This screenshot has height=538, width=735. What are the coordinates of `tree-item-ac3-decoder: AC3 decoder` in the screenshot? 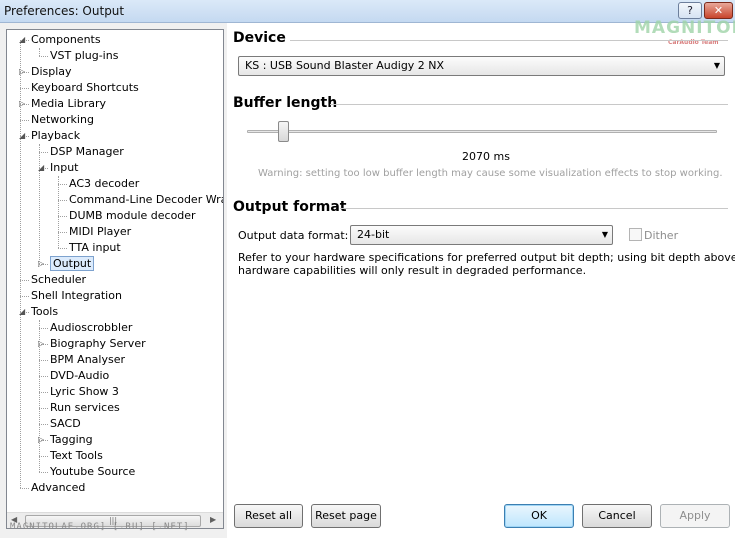 It's located at (104, 184).